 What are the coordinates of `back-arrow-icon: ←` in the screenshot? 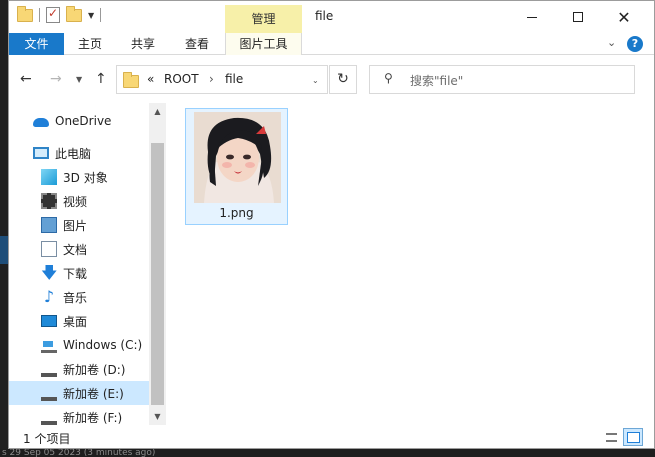 It's located at (26, 79).